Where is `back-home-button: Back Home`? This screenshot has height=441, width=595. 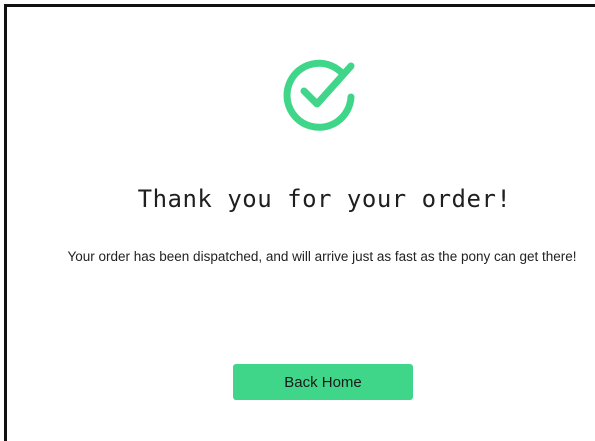
back-home-button: Back Home is located at coordinates (323, 382).